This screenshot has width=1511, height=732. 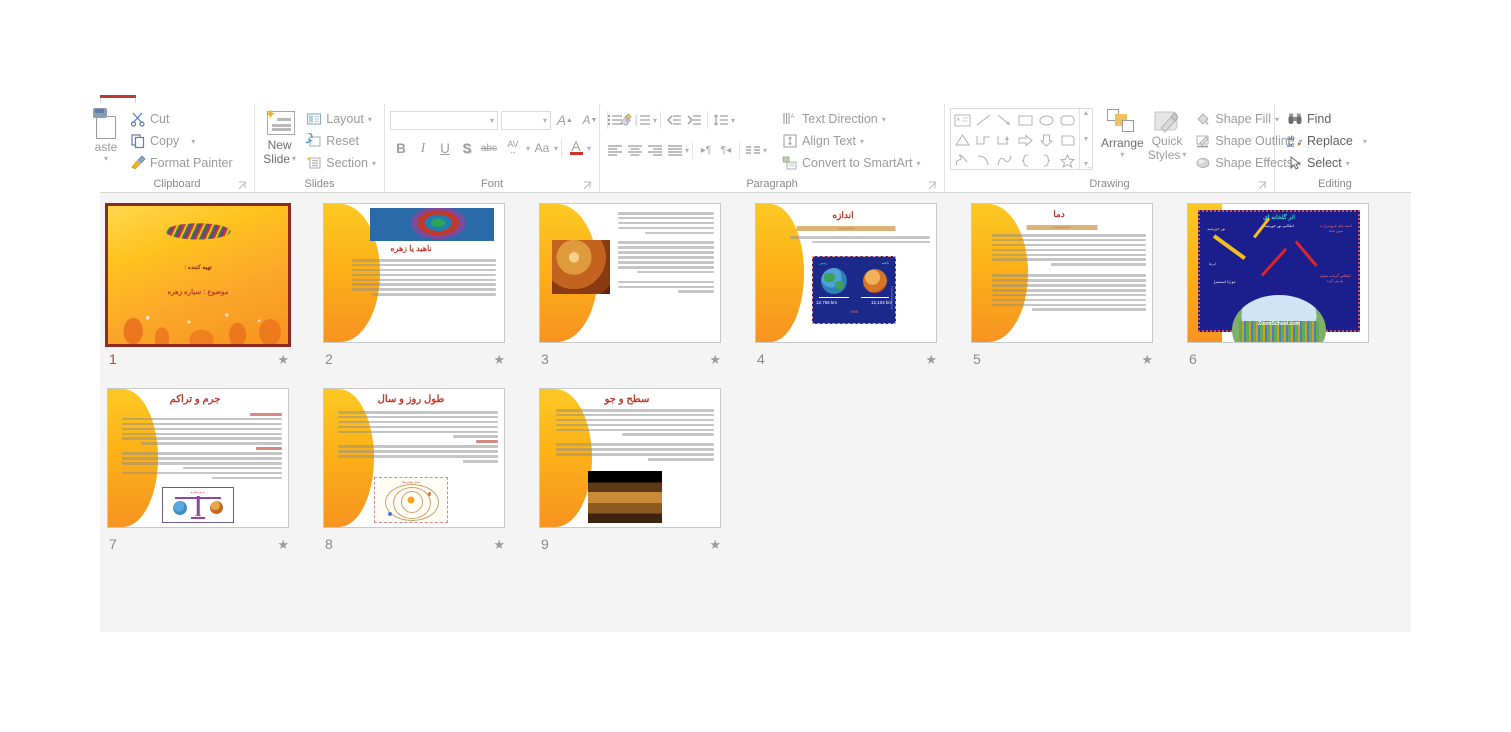 What do you see at coordinates (1025, 160) in the screenshot?
I see `shape-left-brace` at bounding box center [1025, 160].